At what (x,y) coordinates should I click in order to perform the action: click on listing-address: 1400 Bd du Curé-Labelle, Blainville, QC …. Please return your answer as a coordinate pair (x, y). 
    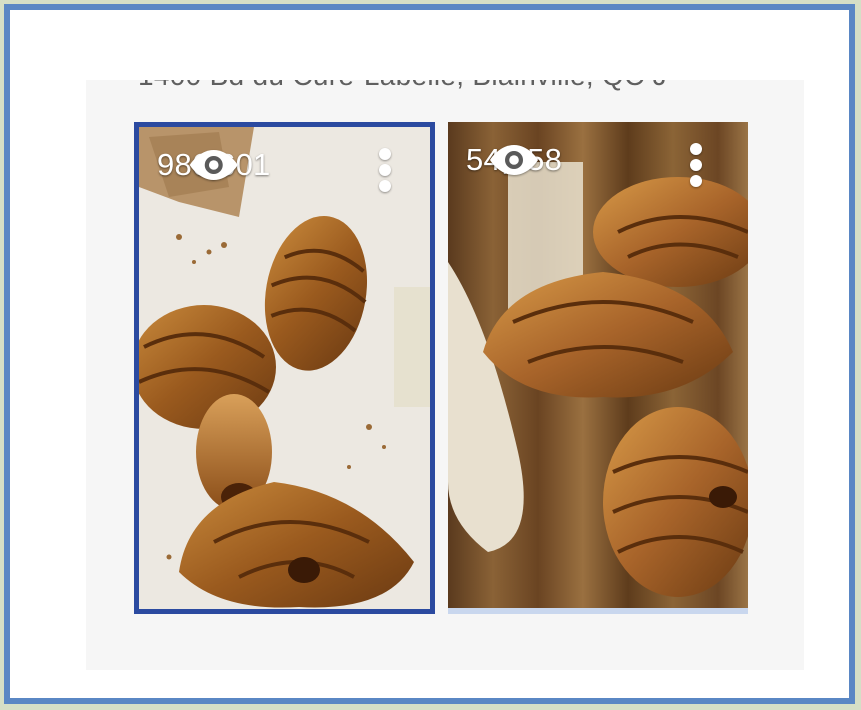
    Looking at the image, I should click on (402, 86).